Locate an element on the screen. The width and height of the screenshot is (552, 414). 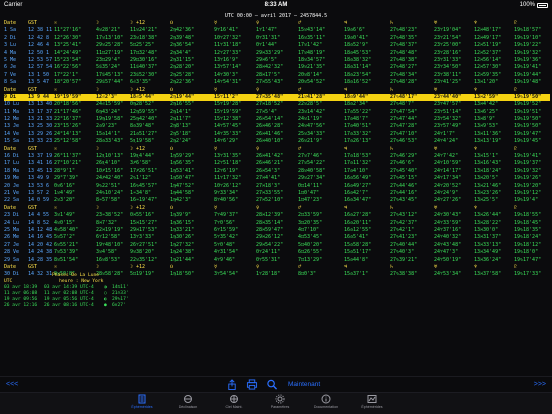
cell-saturn: 27♑48'37" is located at coordinates (404, 45).